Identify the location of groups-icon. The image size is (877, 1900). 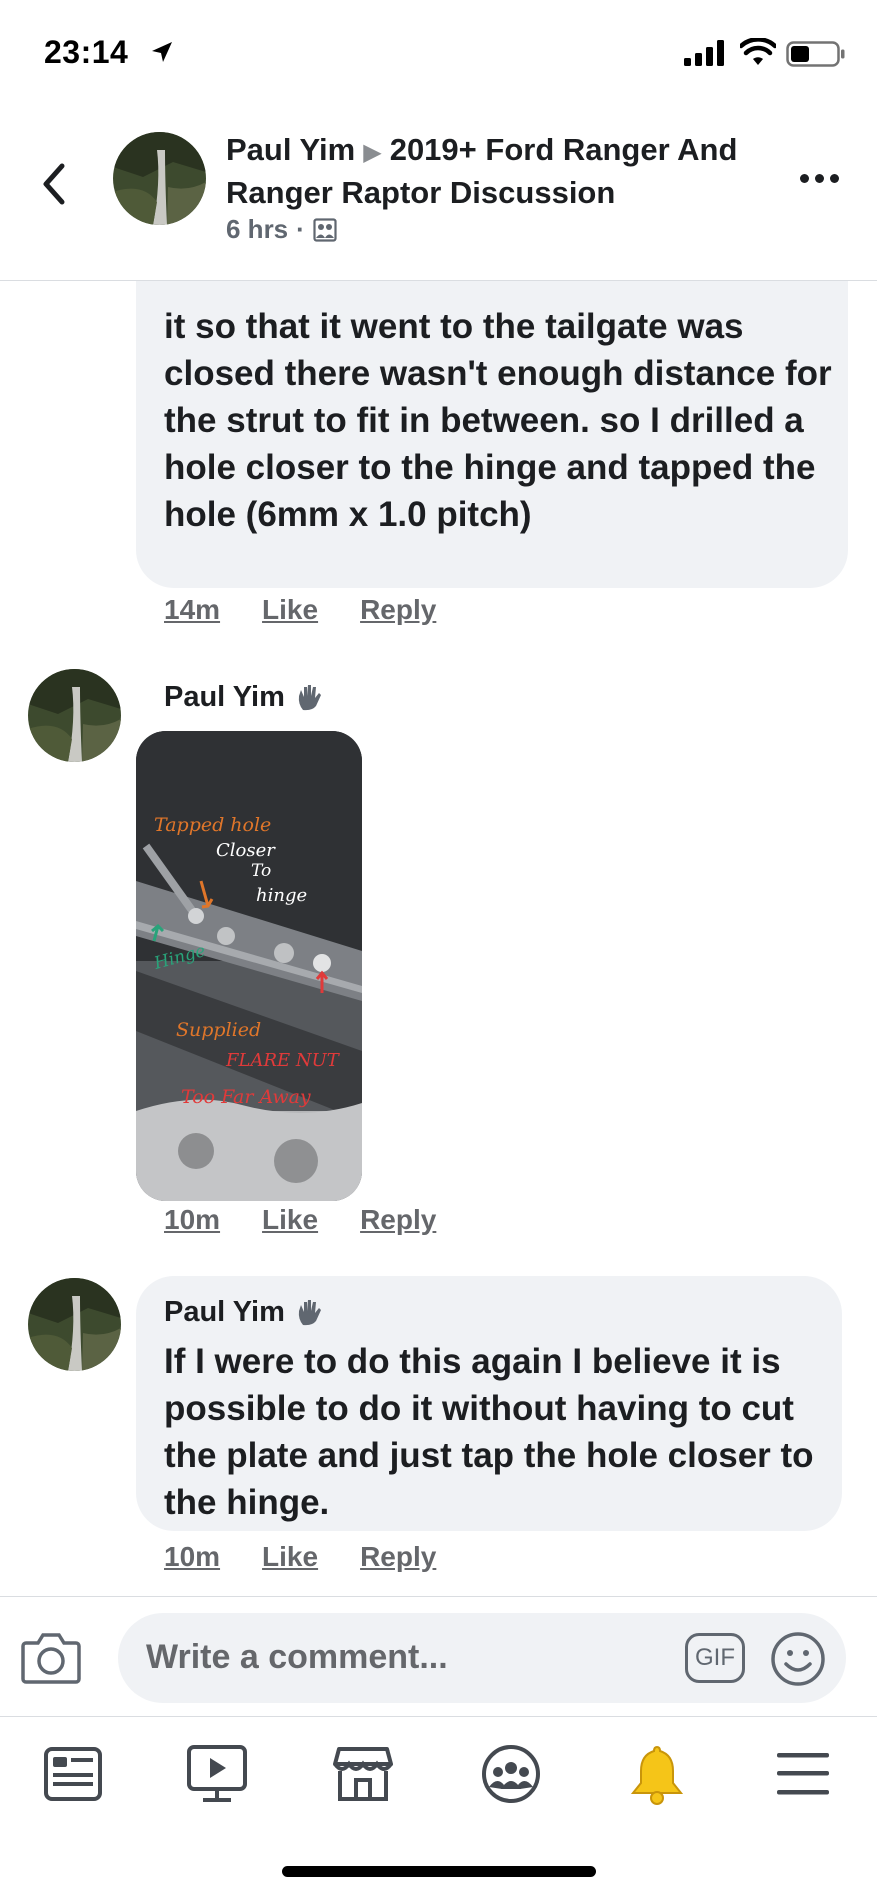
(511, 1774).